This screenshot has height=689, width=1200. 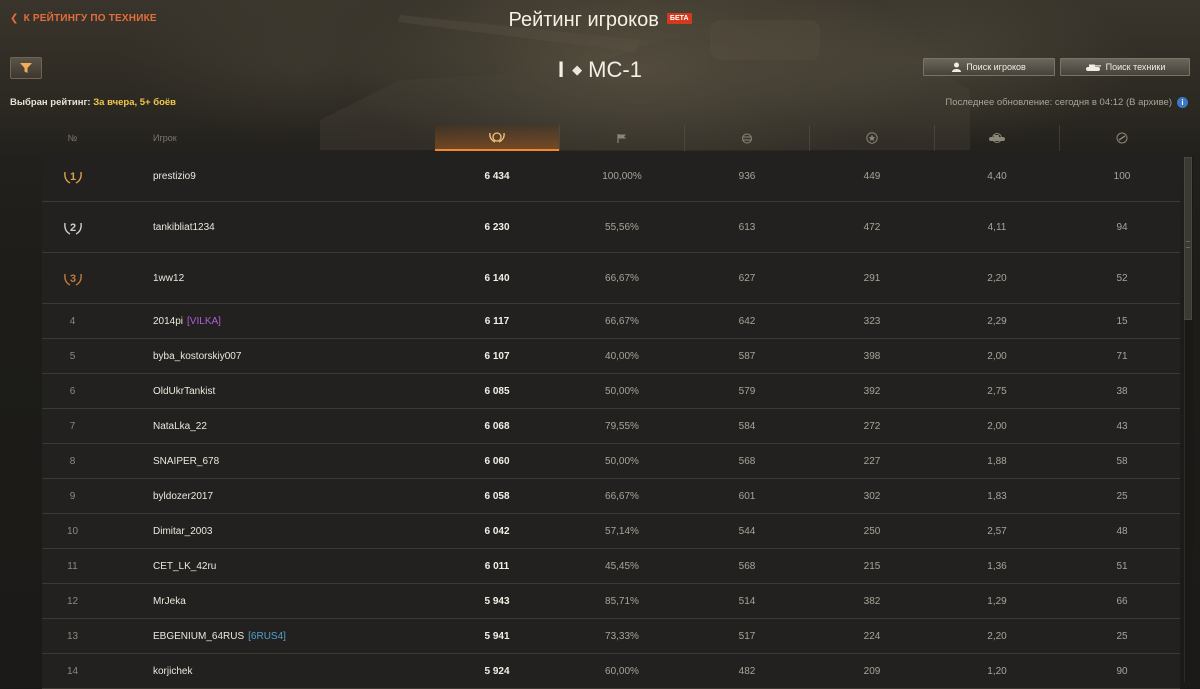 What do you see at coordinates (497, 138) in the screenshot?
I see `column-header-rating` at bounding box center [497, 138].